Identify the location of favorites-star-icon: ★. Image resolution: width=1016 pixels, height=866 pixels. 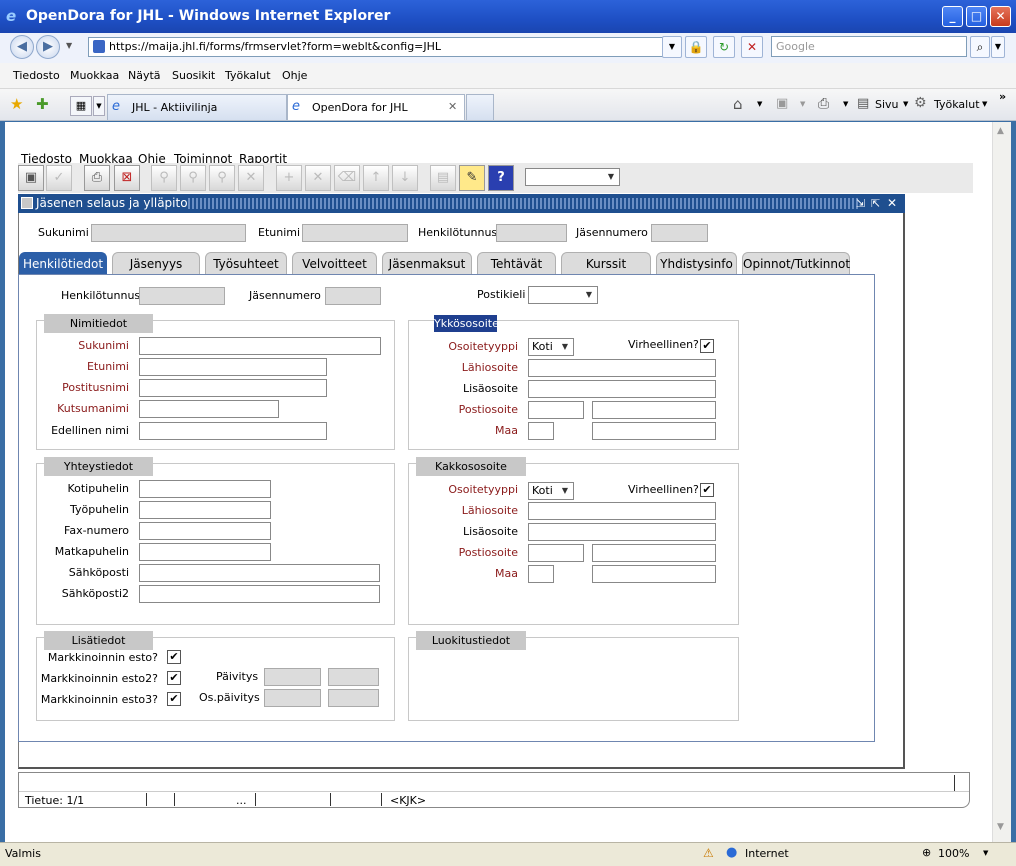
(16, 104).